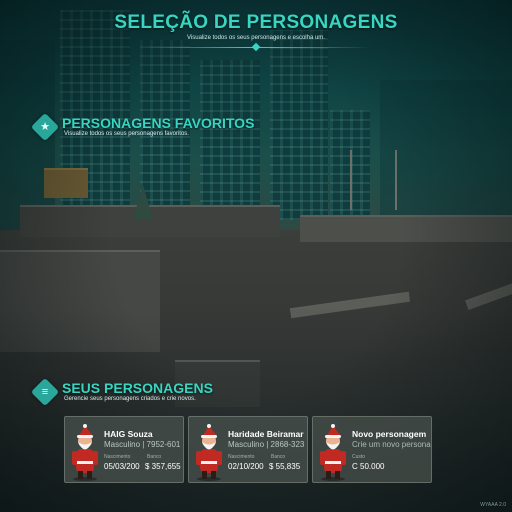  What do you see at coordinates (122, 466) in the screenshot?
I see `birth-value: 05/03/200` at bounding box center [122, 466].